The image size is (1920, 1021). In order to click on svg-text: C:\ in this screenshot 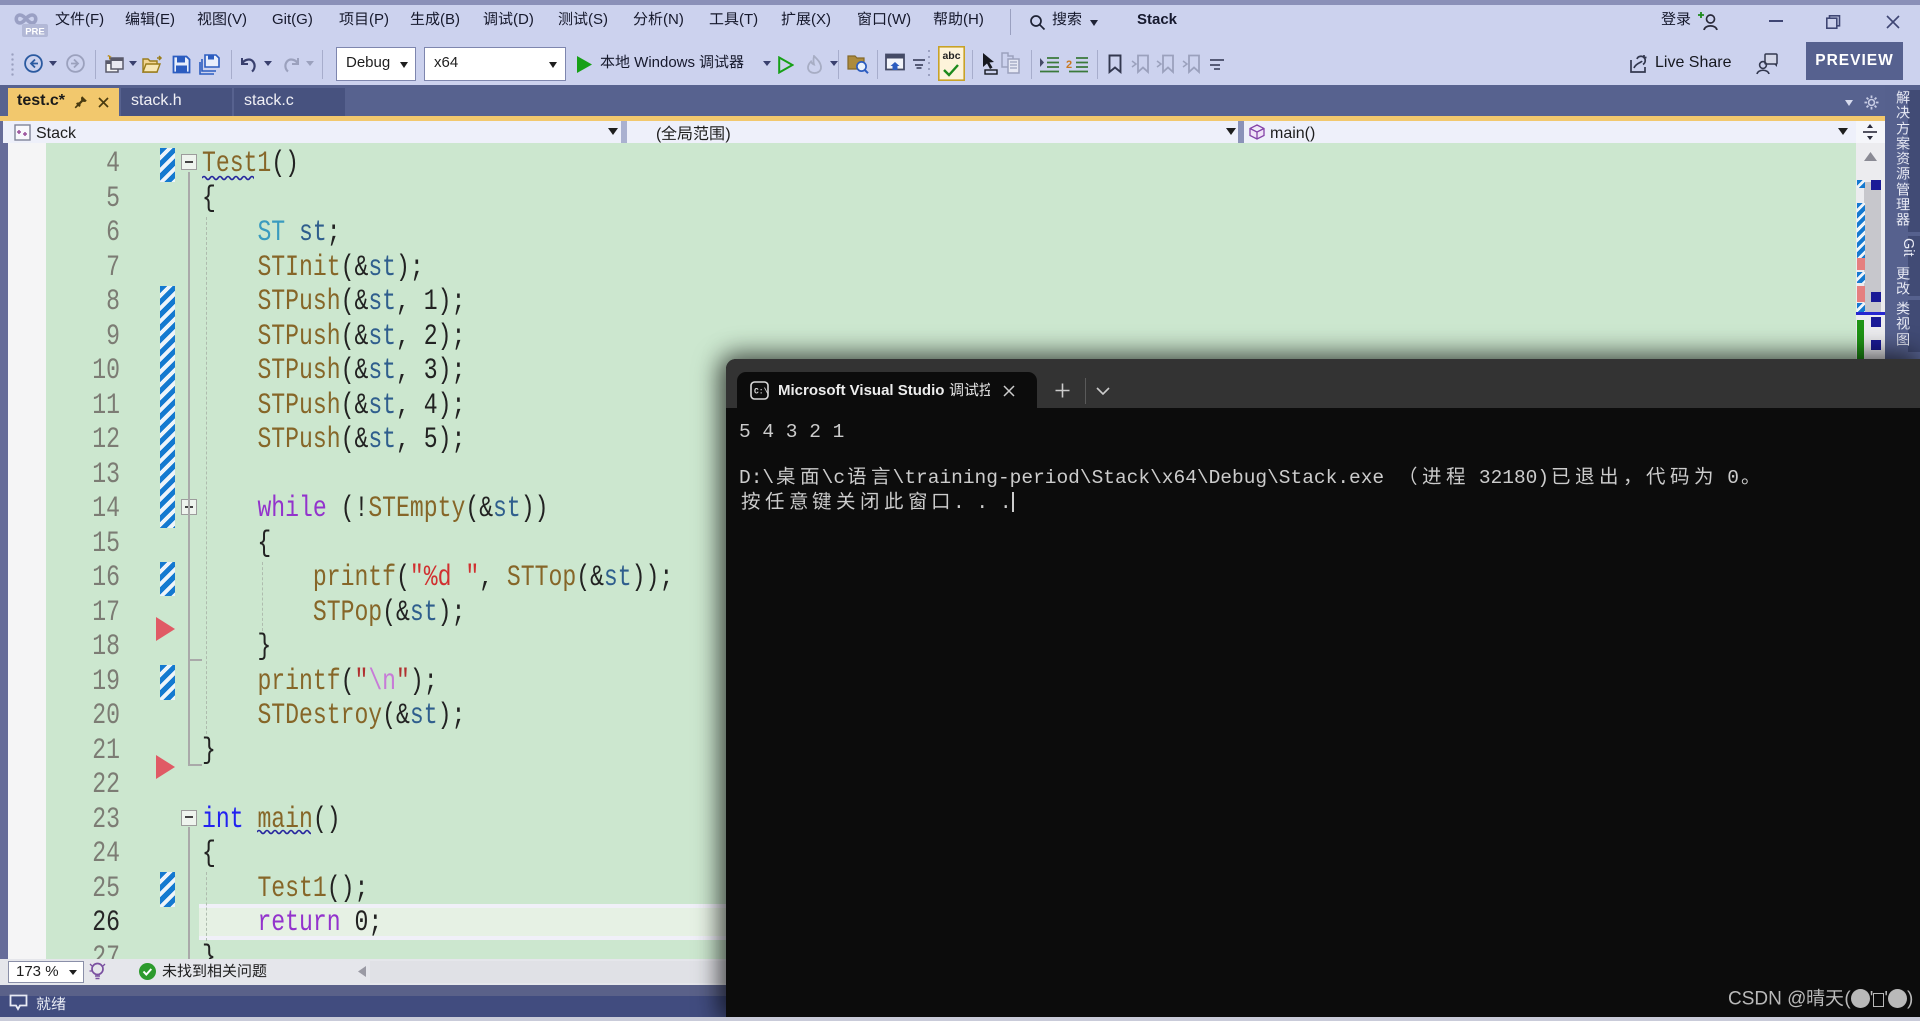, I will do `click(761, 392)`.